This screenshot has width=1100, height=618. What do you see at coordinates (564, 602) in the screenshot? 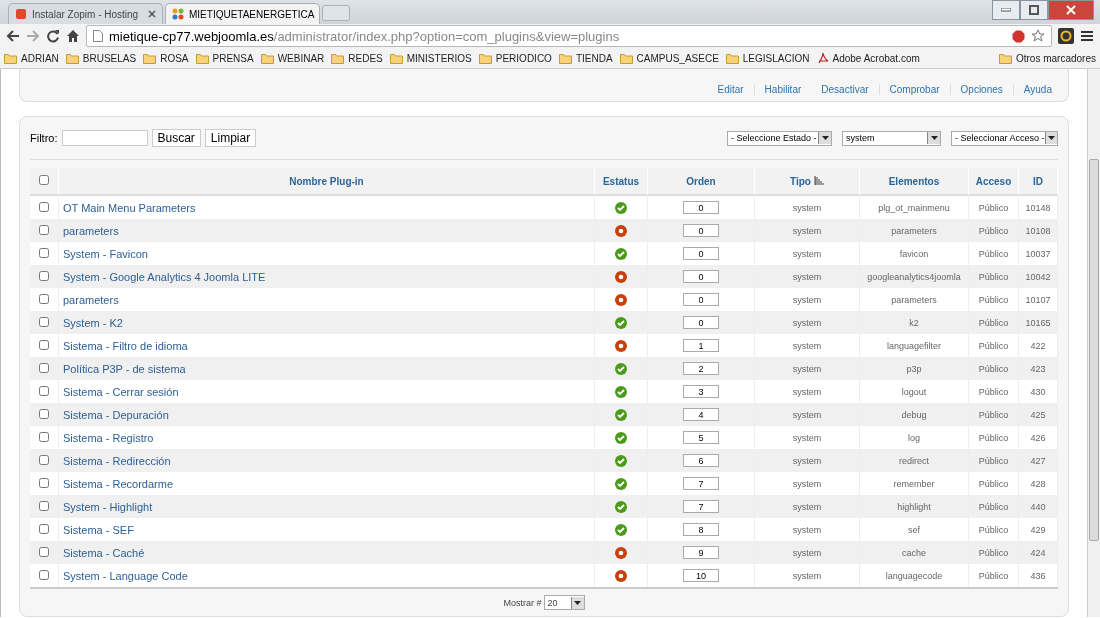
I see `page-size-select: 20` at bounding box center [564, 602].